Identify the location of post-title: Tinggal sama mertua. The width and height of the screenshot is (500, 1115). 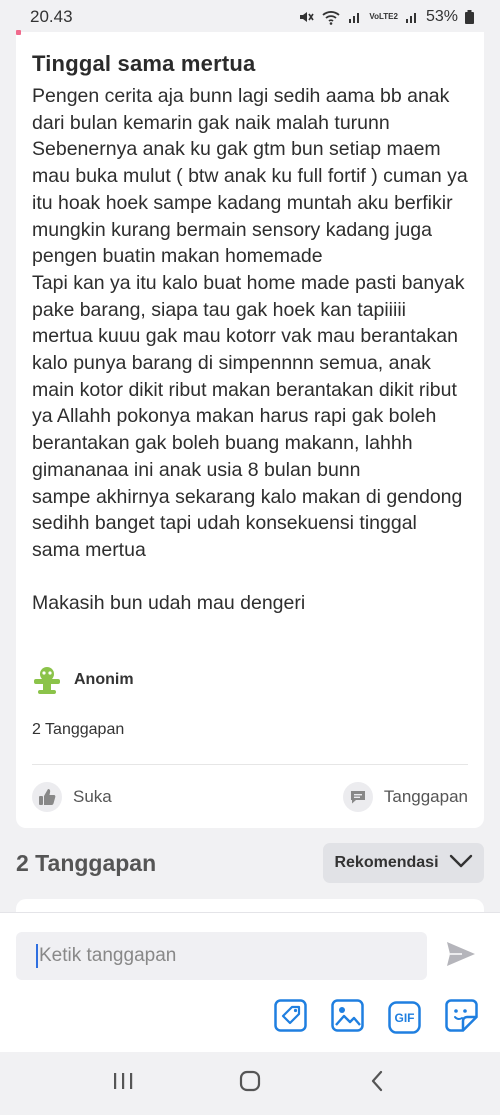
(144, 63).